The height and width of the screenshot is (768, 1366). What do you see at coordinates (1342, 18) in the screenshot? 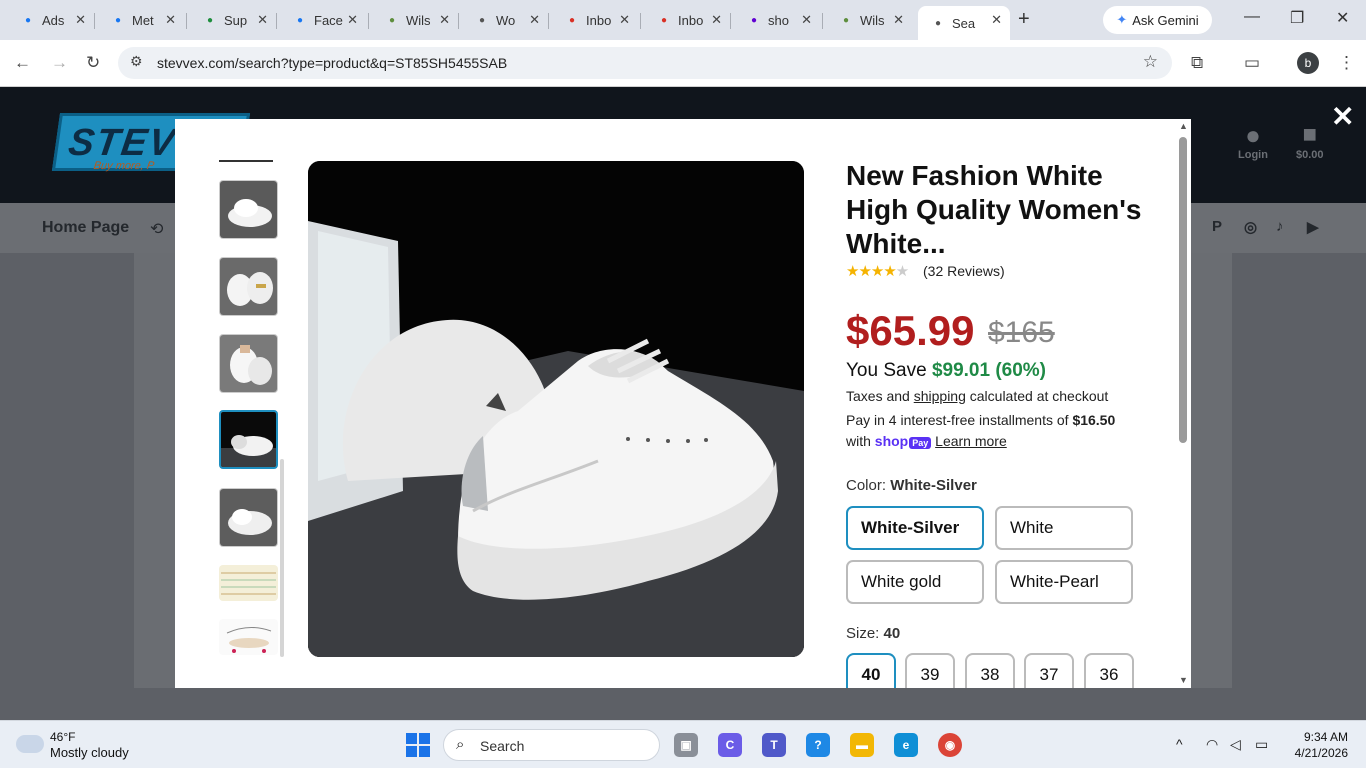
I see `close-window-icon: ✕` at bounding box center [1342, 18].